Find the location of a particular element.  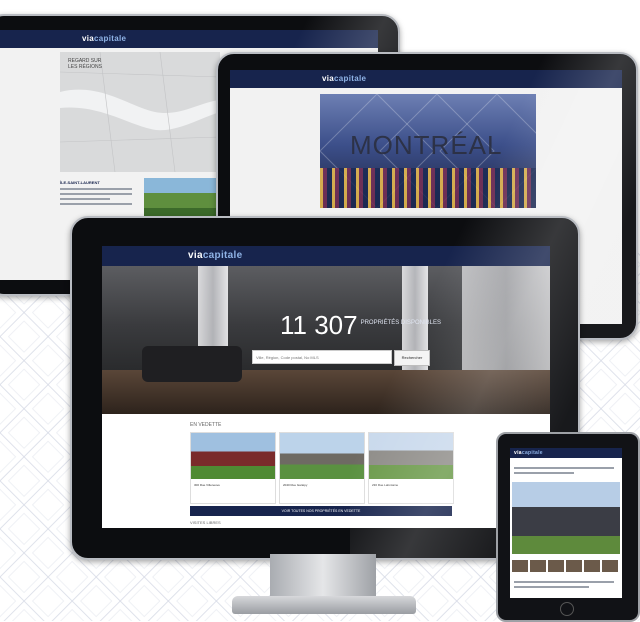

property-card: 230 Rue Lafontaine is located at coordinates (411, 468).